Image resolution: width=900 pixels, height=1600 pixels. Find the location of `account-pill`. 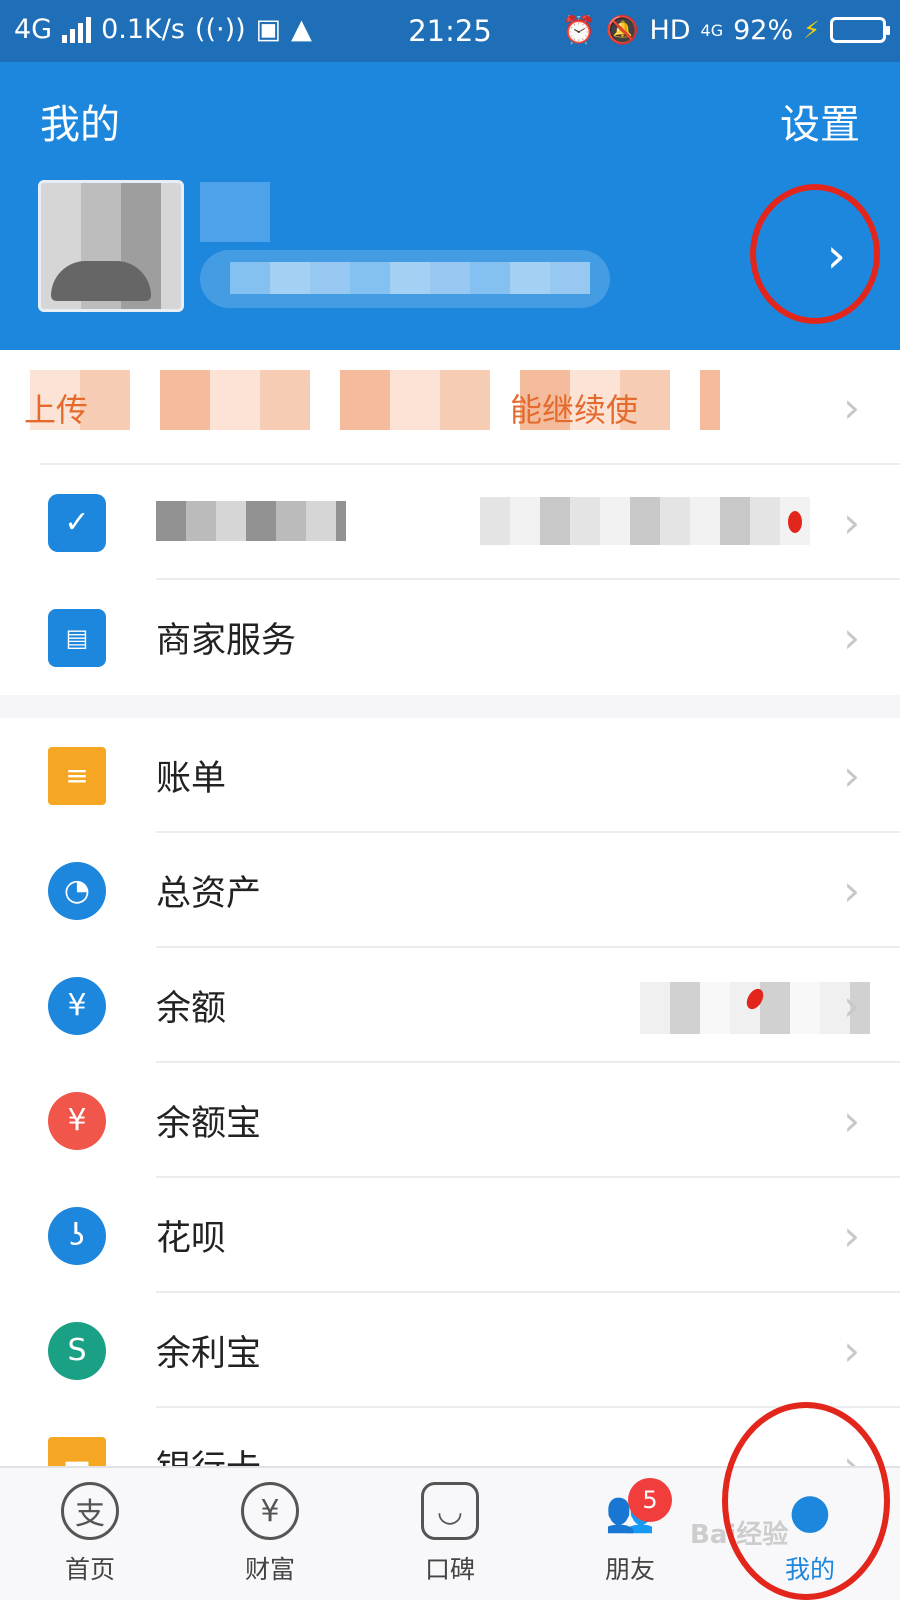

account-pill is located at coordinates (405, 279).